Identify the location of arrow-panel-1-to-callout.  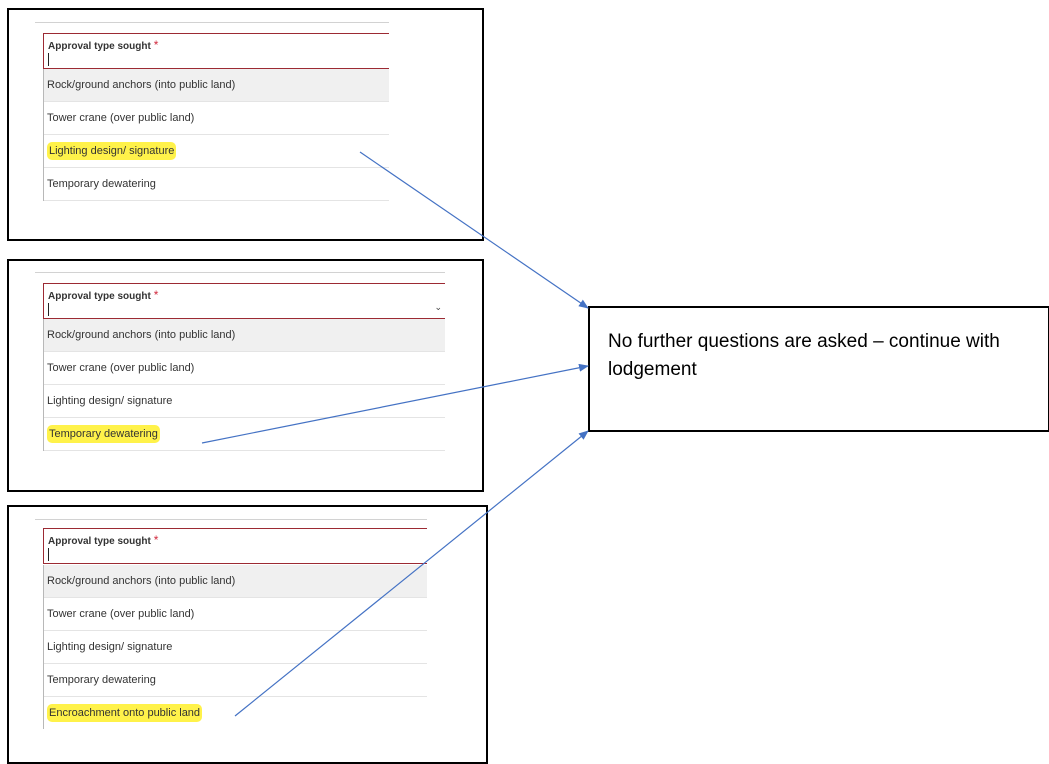
(474, 230).